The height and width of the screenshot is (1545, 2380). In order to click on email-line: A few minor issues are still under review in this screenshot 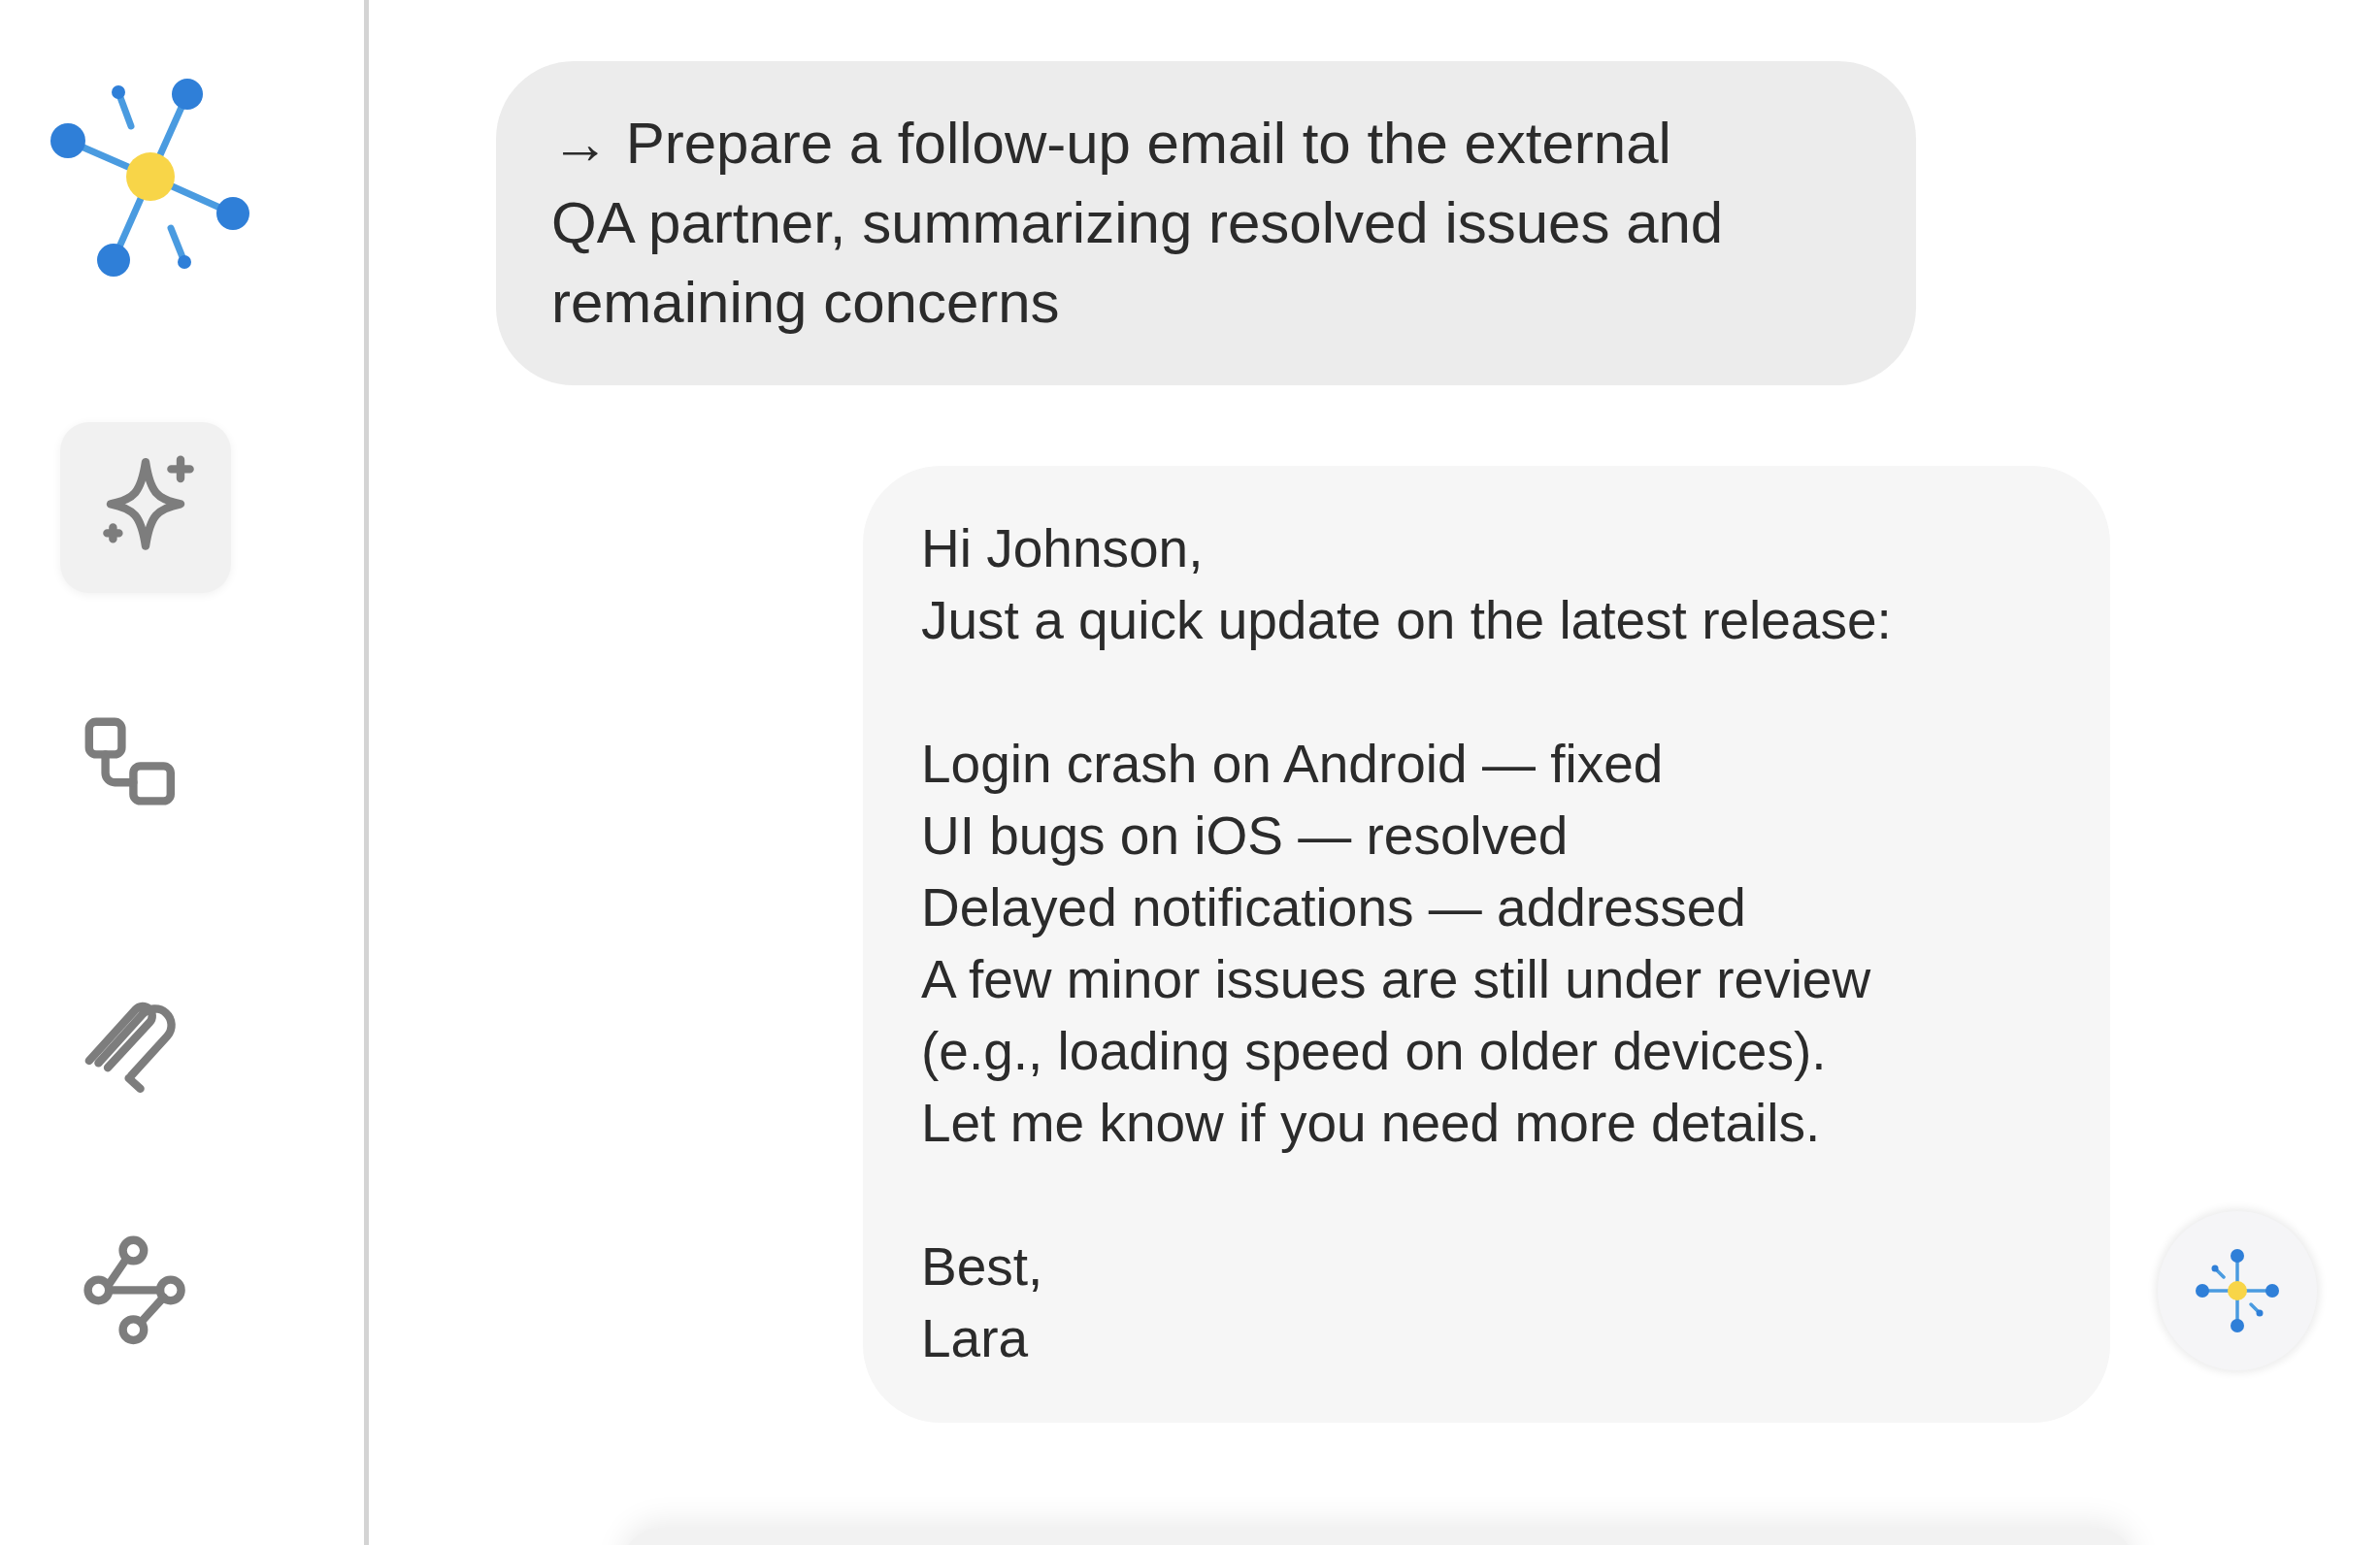, I will do `click(1396, 979)`.